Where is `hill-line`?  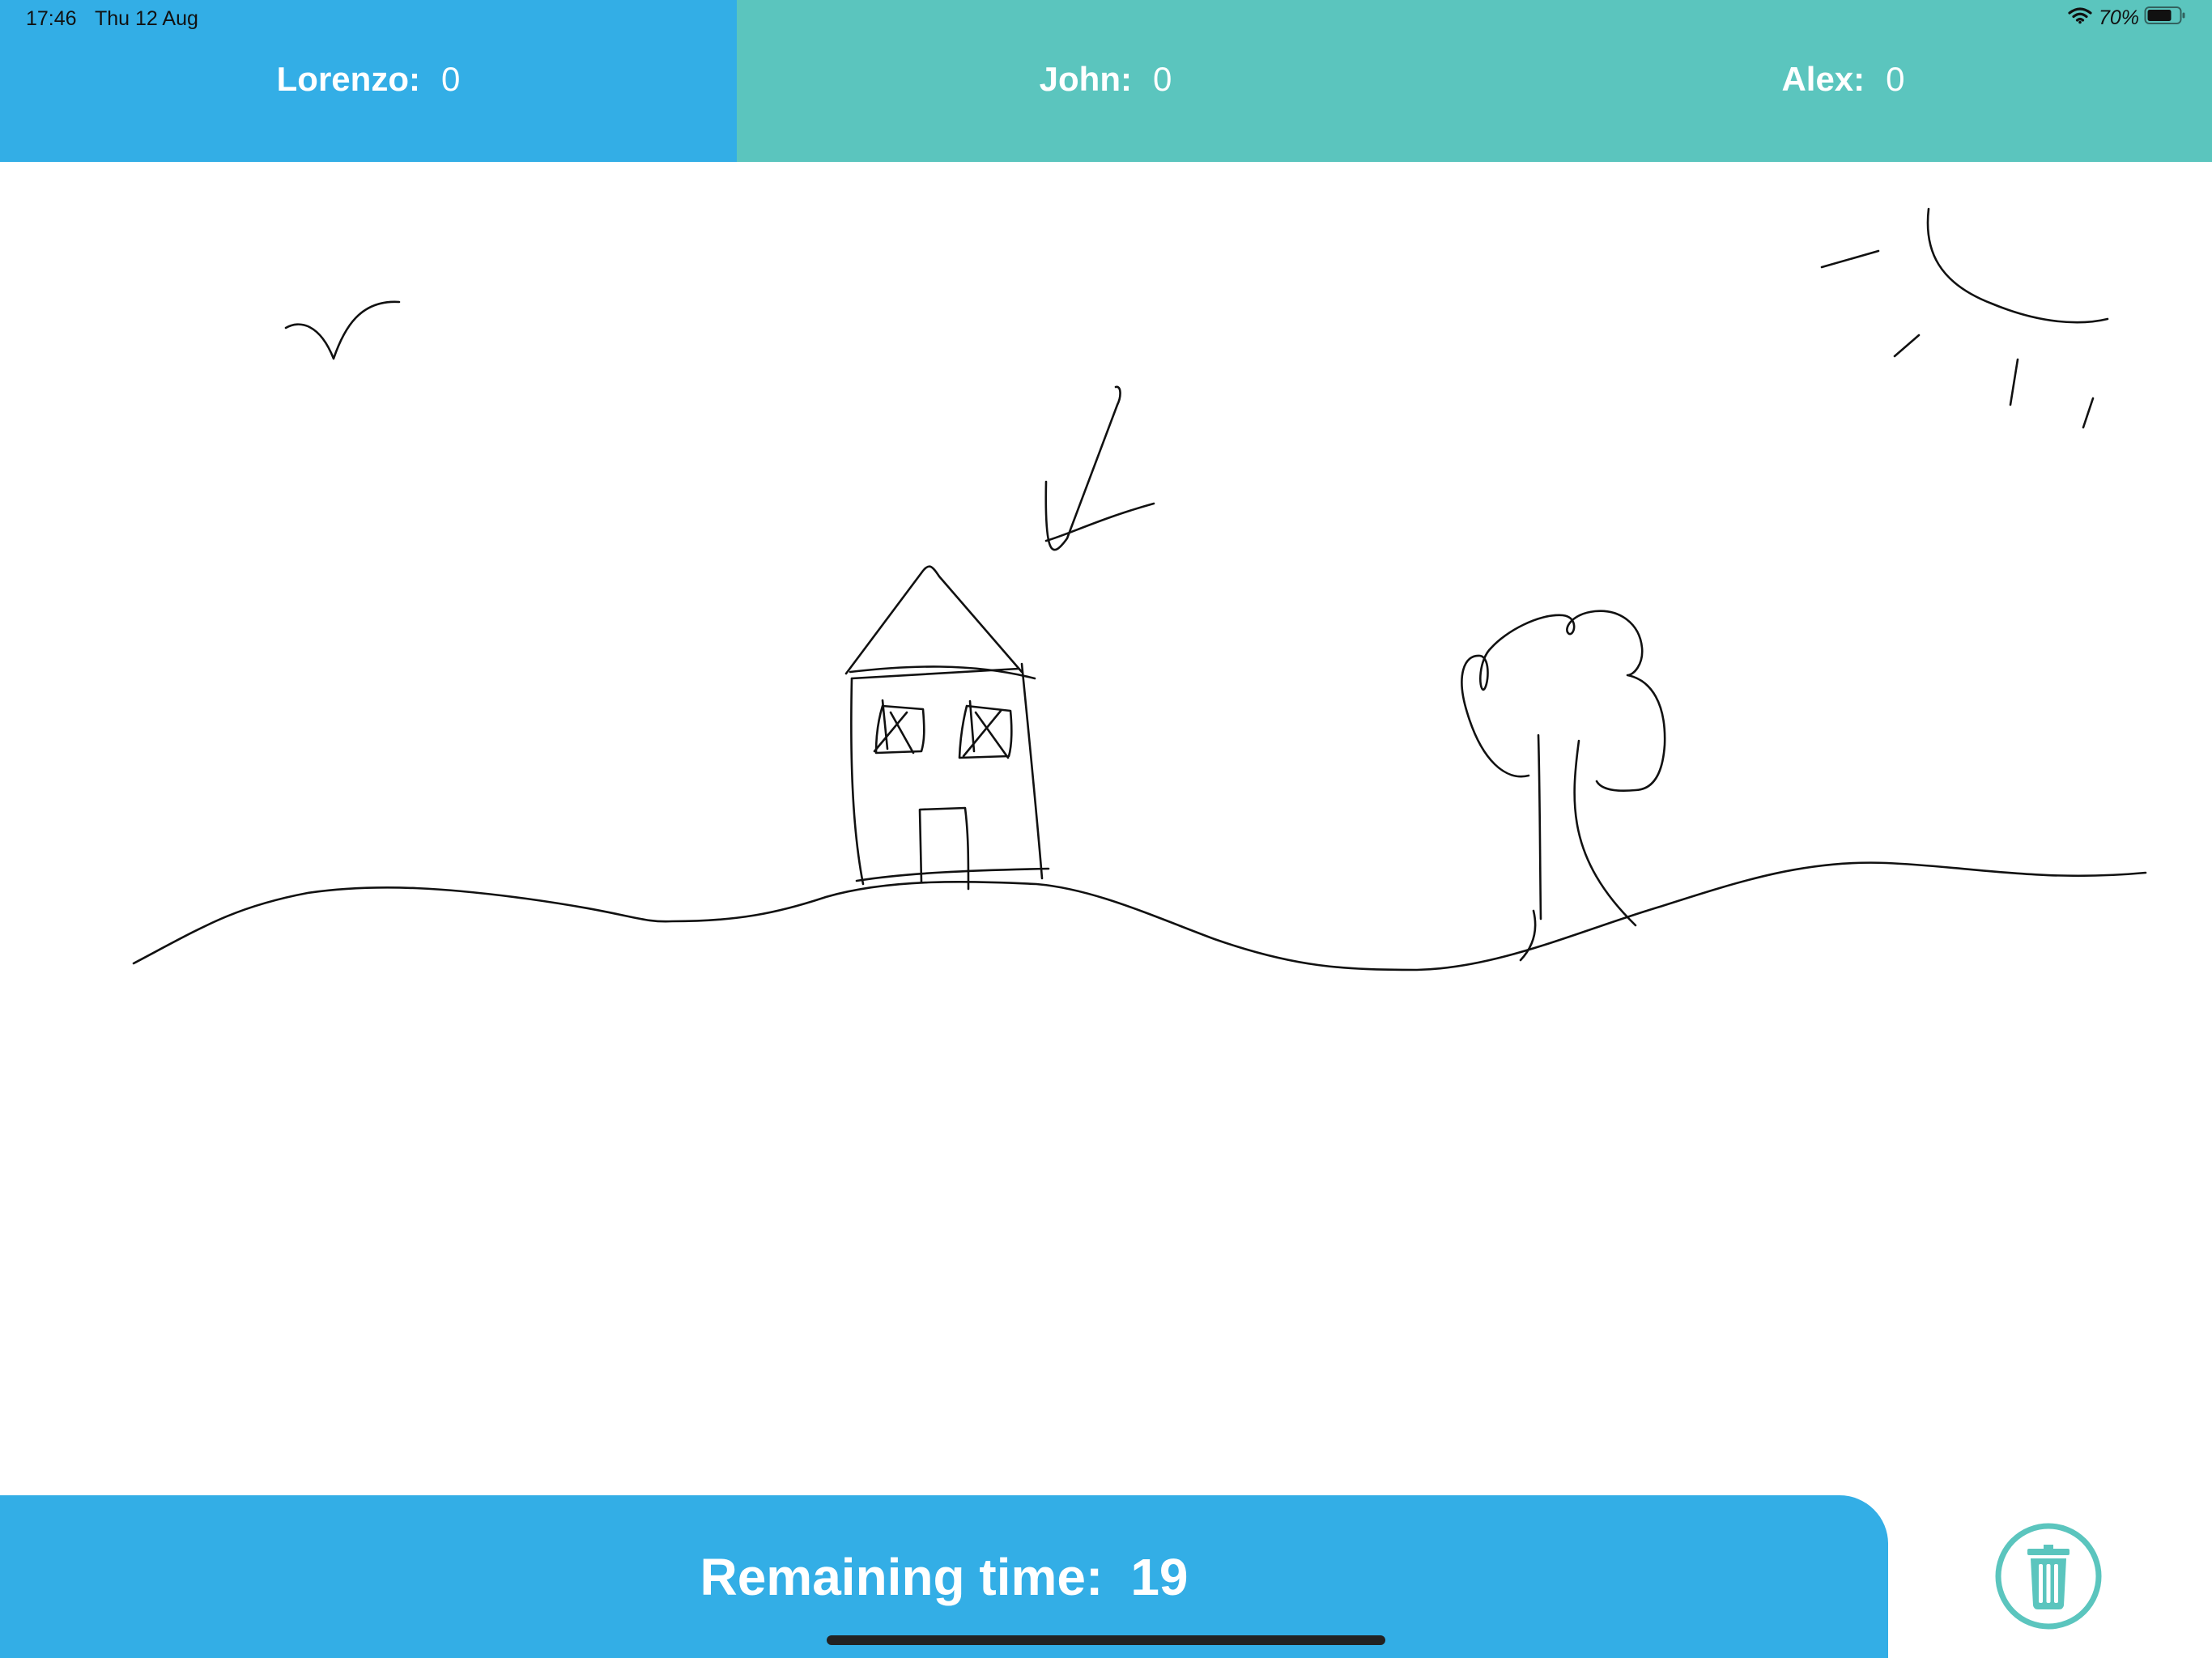
hill-line is located at coordinates (1139, 916).